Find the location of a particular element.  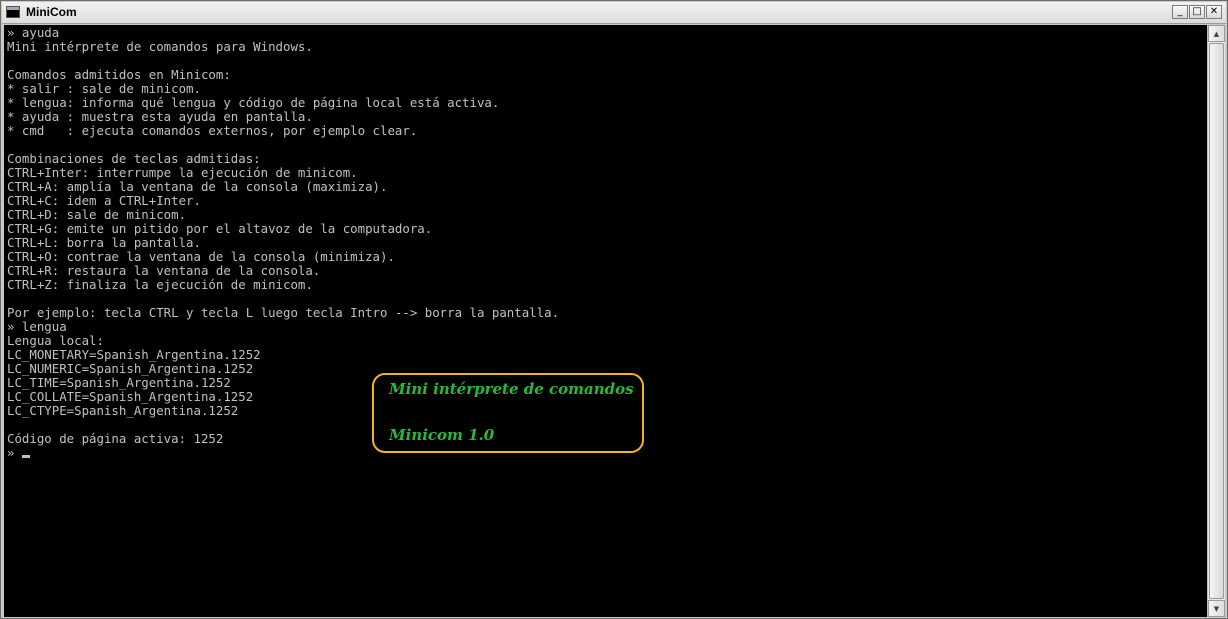

scroll-down-arrow-icon: ▼ is located at coordinates (1216, 608).